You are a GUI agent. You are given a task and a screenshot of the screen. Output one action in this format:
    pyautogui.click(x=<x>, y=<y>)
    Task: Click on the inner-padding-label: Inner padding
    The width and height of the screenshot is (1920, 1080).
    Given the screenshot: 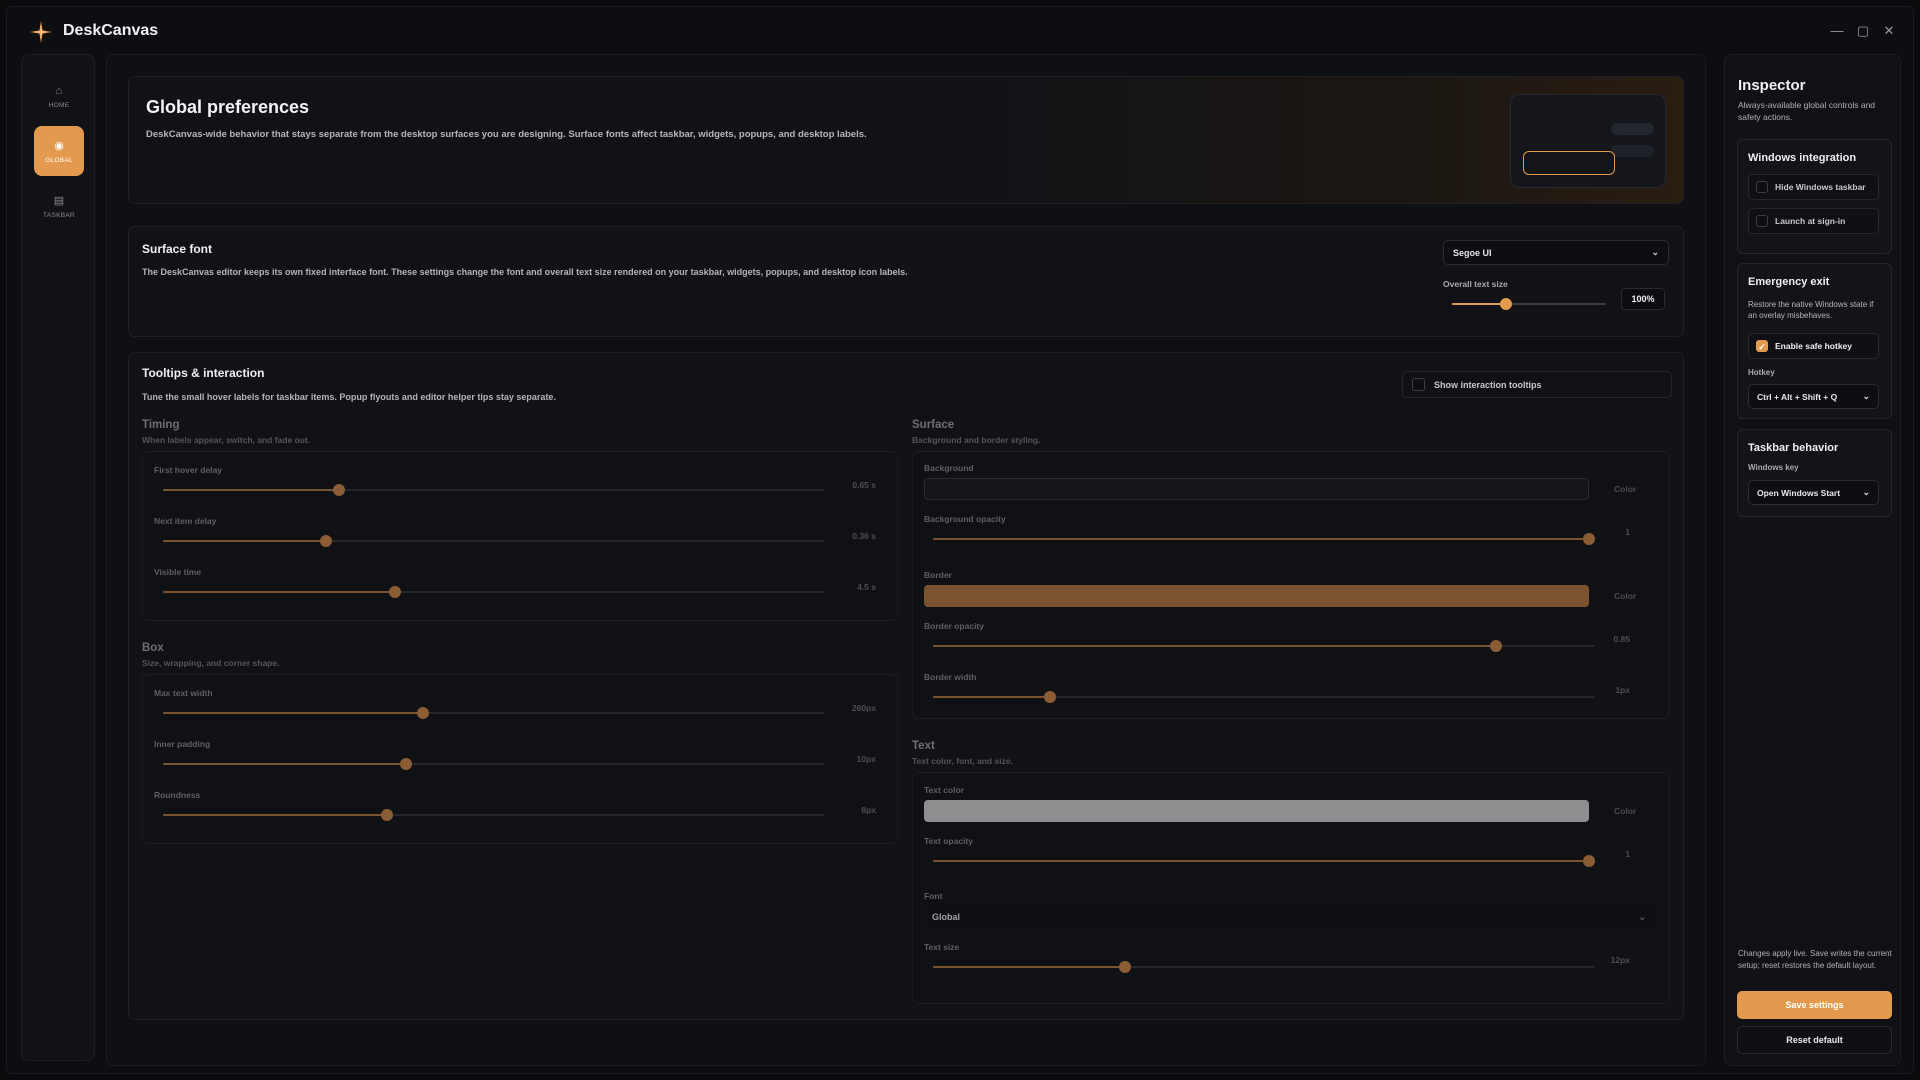 What is the action you would take?
    pyautogui.click(x=182, y=744)
    